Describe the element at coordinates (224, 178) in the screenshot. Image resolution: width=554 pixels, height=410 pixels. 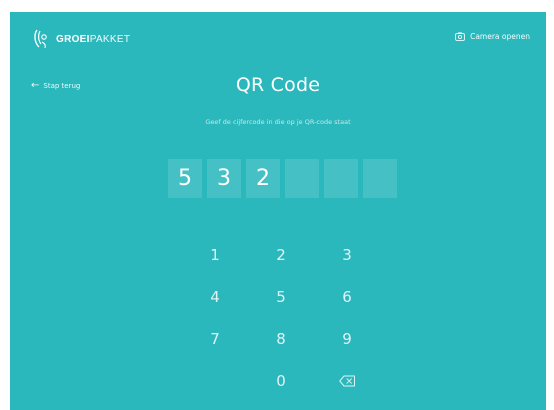
I see `code-digit-2: 3` at that location.